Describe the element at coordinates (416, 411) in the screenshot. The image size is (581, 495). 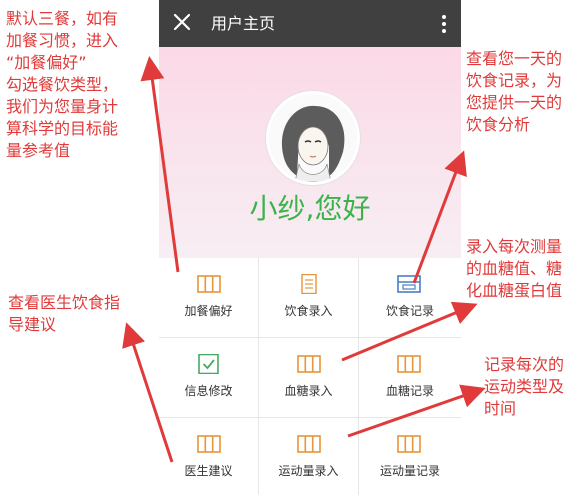
I see `arrow-exercise` at that location.